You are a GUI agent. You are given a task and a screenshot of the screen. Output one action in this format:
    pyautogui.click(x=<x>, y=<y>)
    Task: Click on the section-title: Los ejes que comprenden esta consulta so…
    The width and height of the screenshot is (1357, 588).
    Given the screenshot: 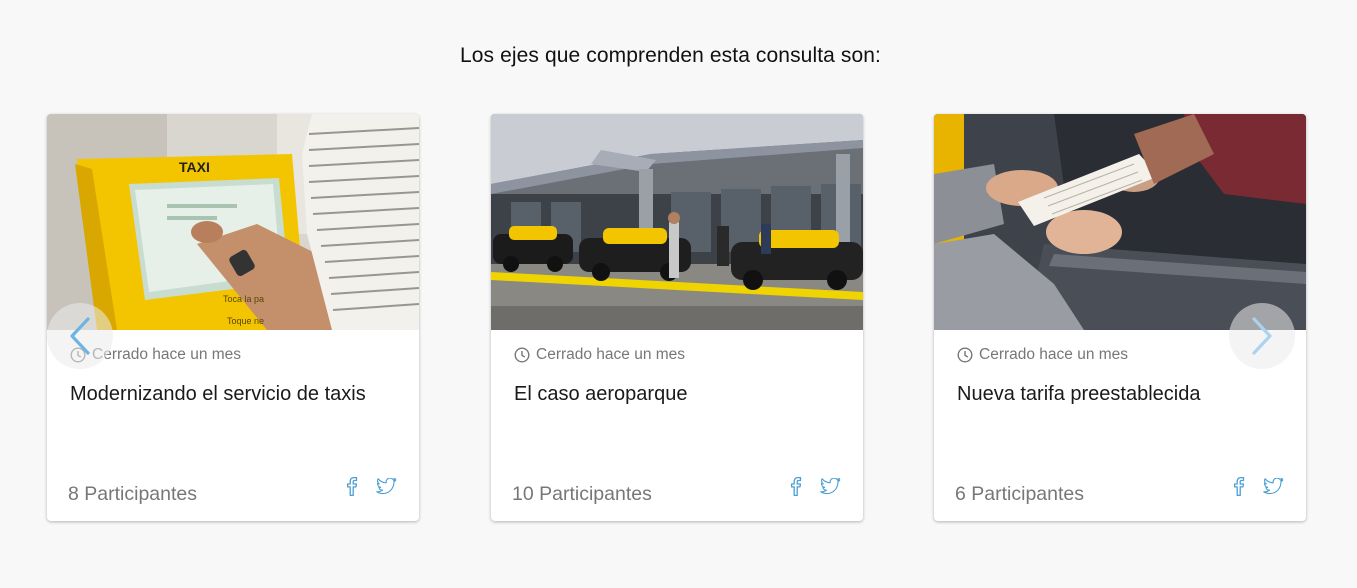 What is the action you would take?
    pyautogui.click(x=670, y=55)
    